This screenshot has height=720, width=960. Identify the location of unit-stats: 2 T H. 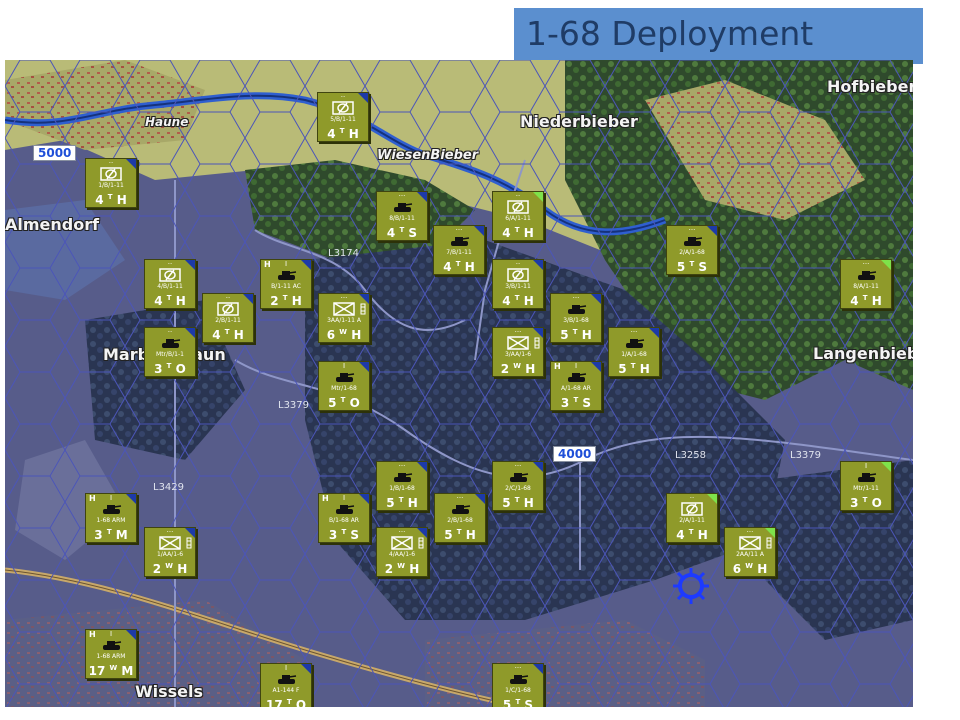
(286, 301).